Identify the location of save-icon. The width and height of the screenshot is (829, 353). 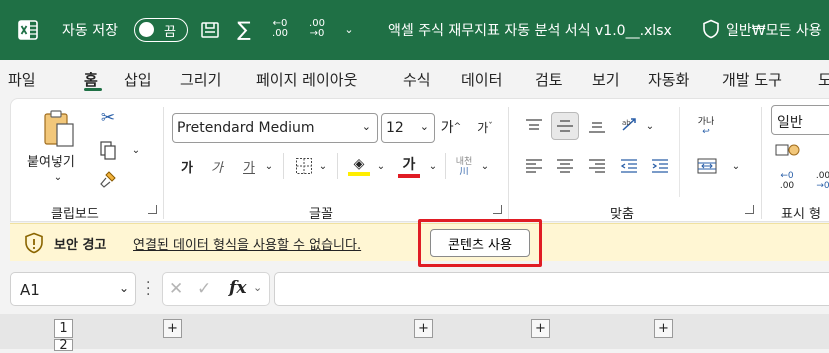
(210, 30).